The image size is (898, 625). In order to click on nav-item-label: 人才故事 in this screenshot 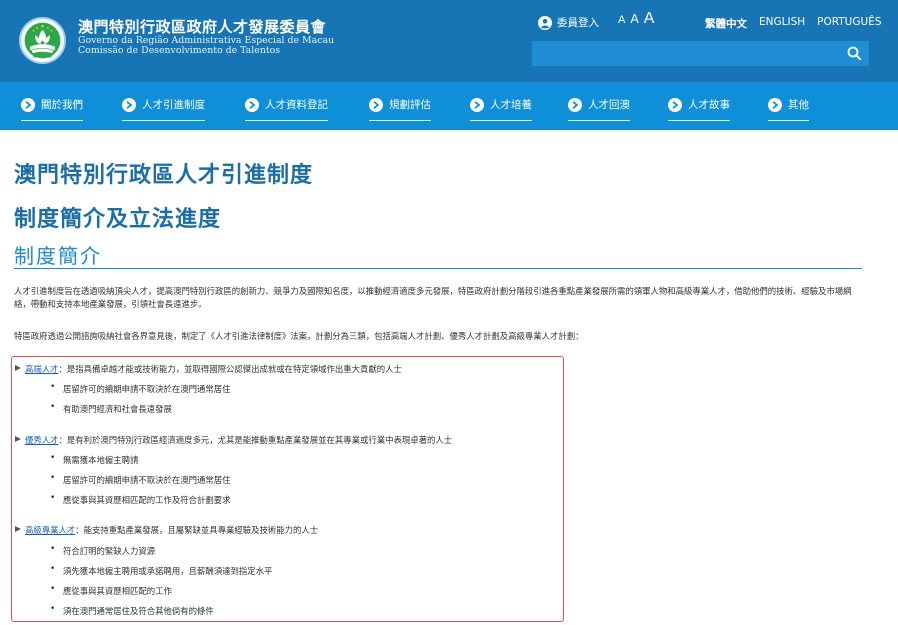, I will do `click(709, 105)`.